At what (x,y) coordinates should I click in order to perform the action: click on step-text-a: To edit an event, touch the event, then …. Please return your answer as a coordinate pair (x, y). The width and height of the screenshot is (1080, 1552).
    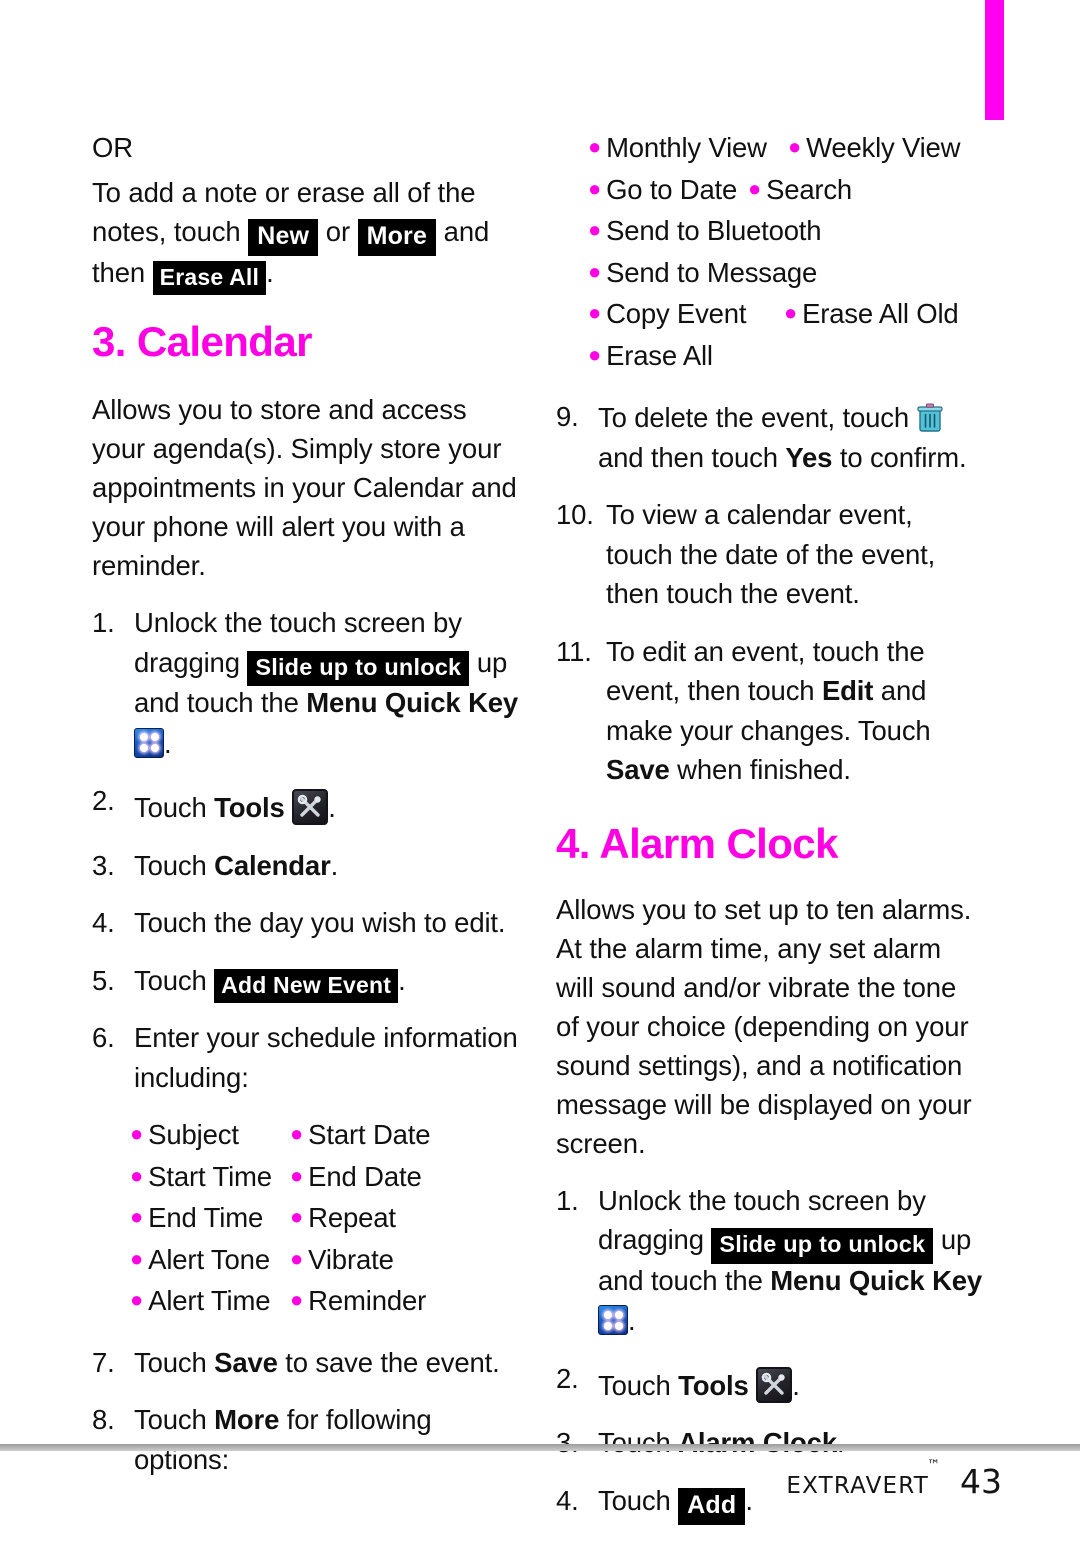
    Looking at the image, I should click on (765, 671).